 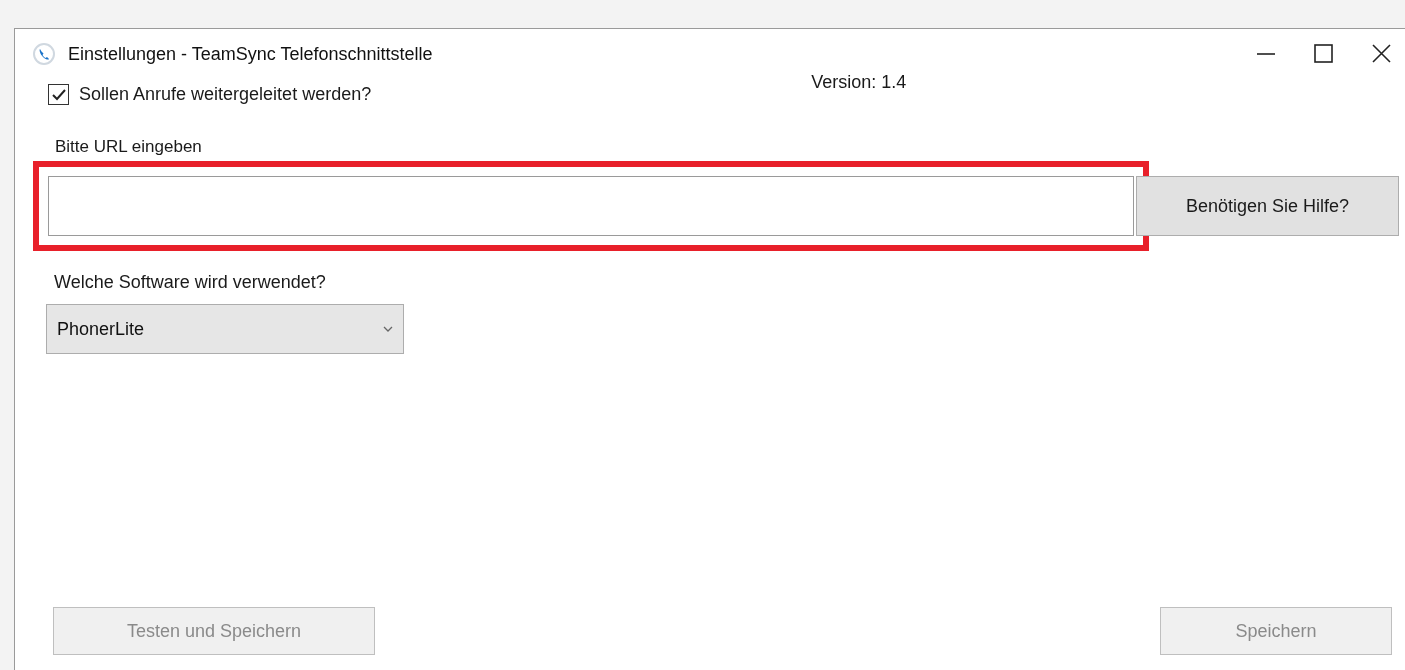 What do you see at coordinates (225, 94) in the screenshot?
I see `checkbox-label: Sollen Anrufe weitergeleitet werden?` at bounding box center [225, 94].